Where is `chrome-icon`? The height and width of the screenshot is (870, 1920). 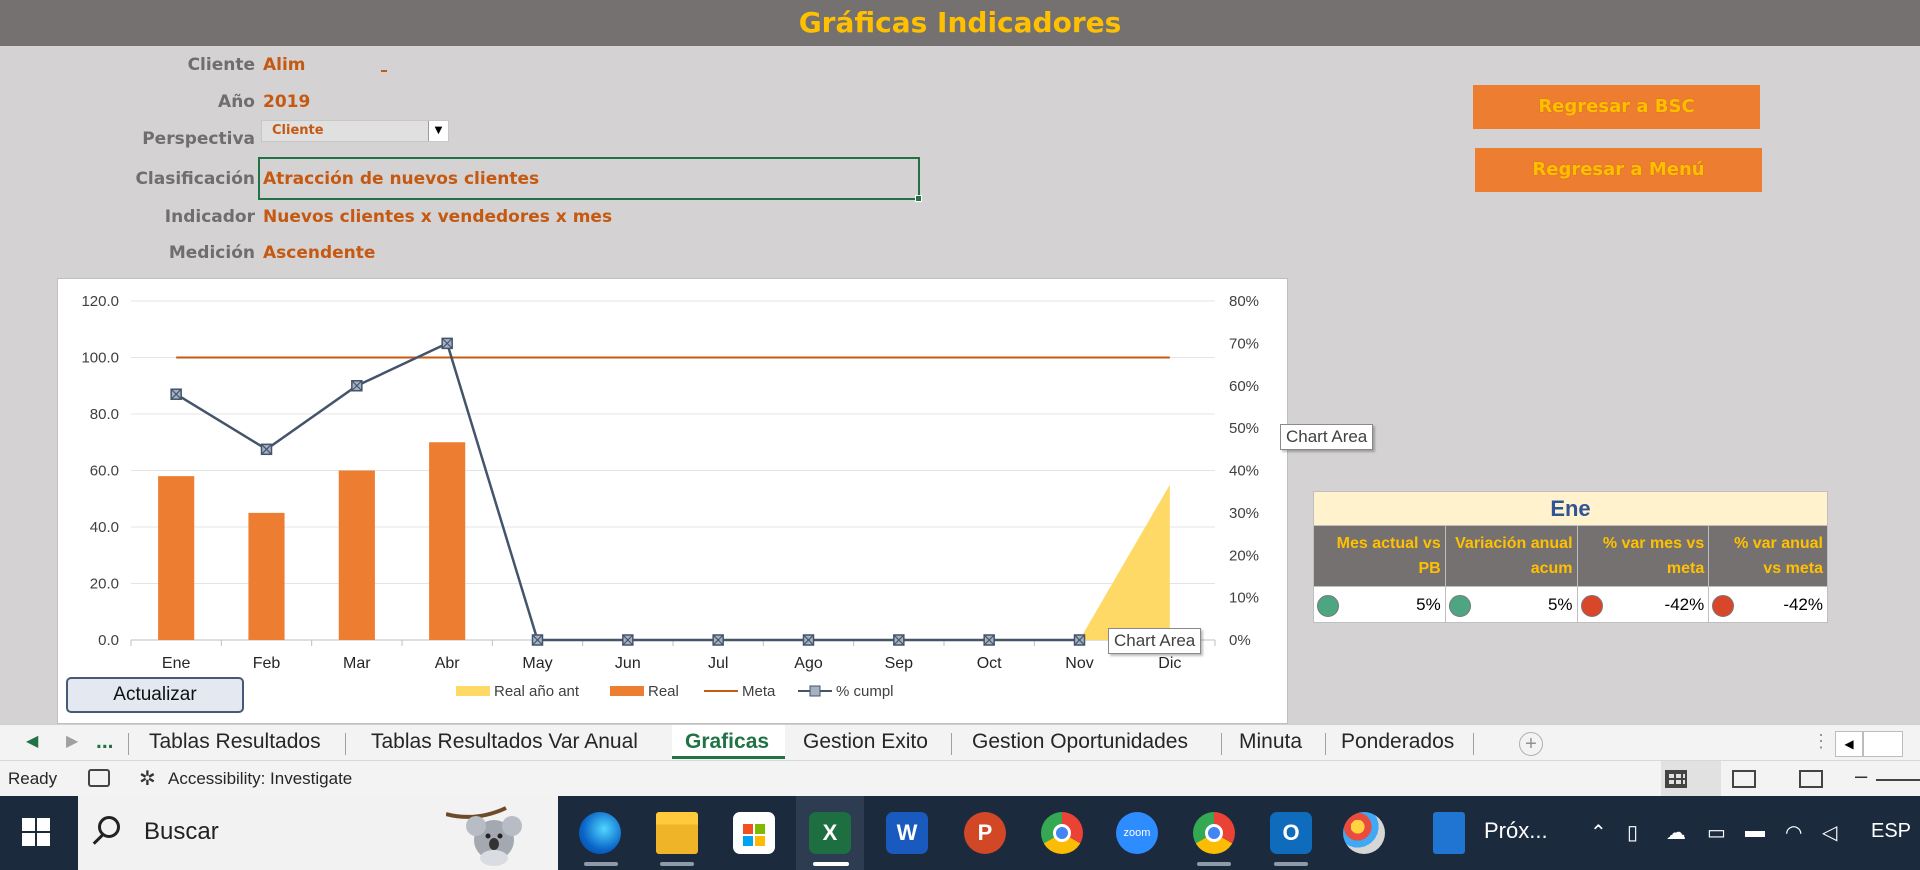
chrome-icon is located at coordinates (1062, 833).